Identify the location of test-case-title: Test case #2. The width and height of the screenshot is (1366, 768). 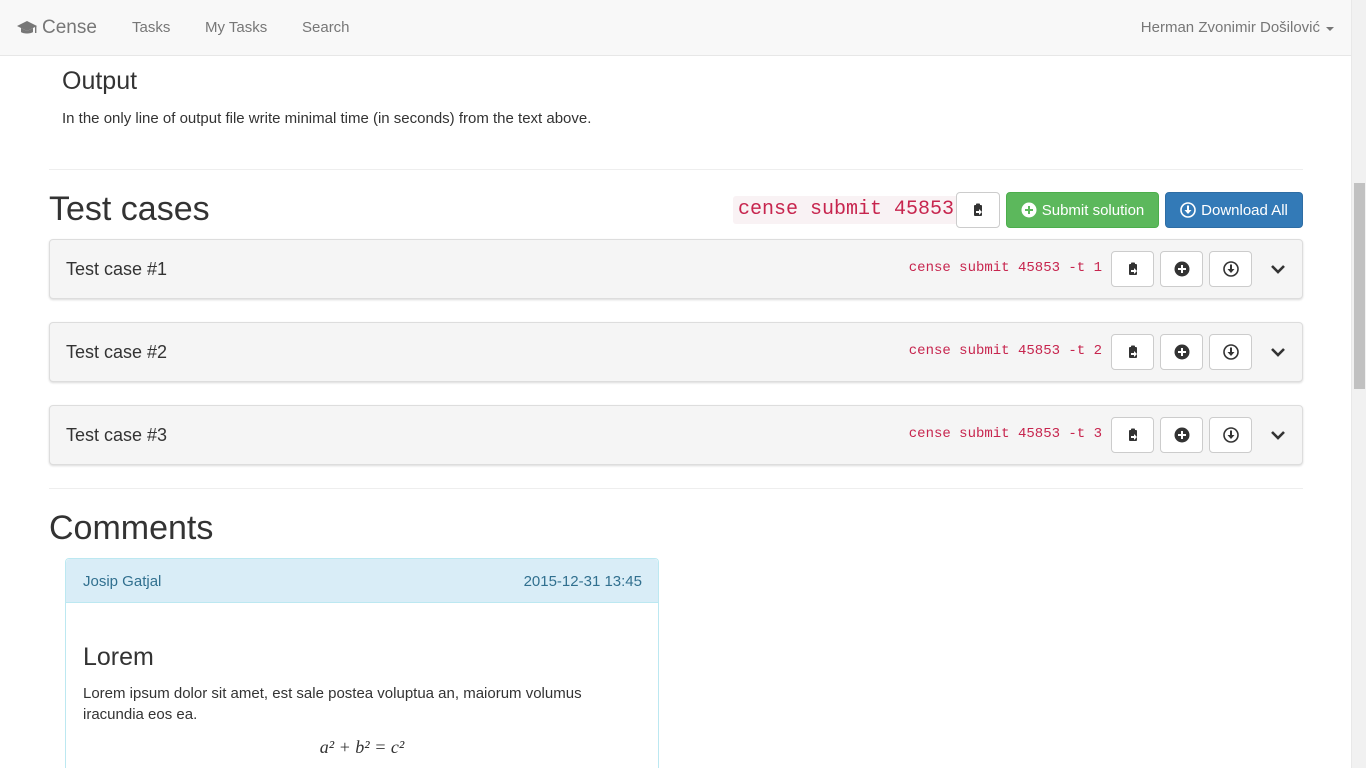
(117, 352).